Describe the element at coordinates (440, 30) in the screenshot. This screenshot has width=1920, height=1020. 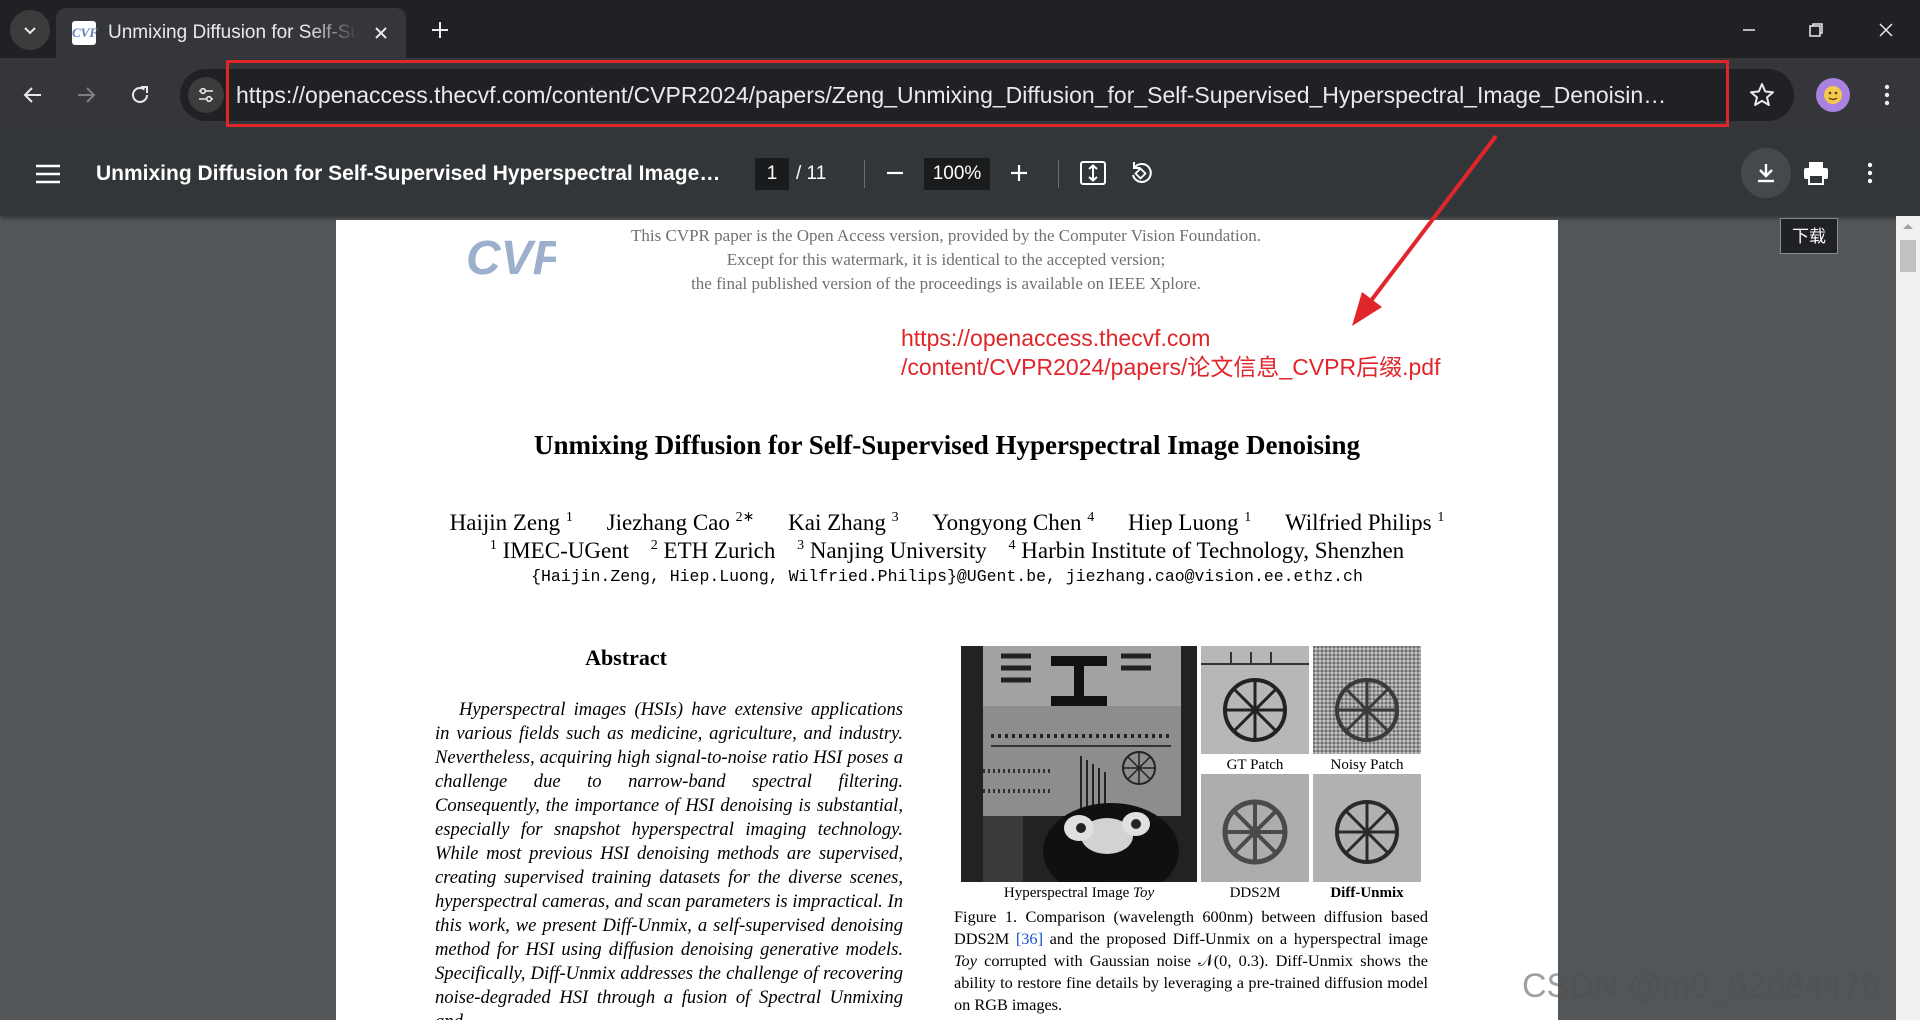
I see `new-tab-plus-icon` at that location.